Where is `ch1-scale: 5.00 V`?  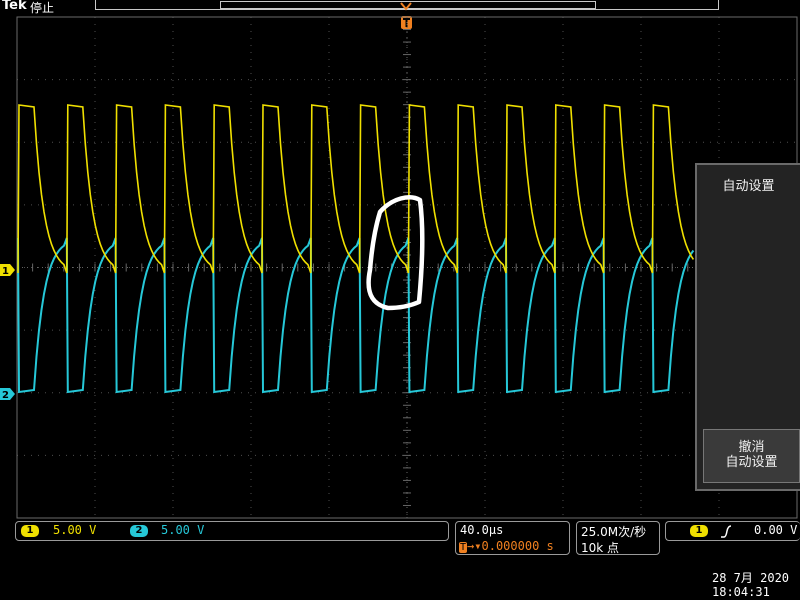
ch1-scale: 5.00 V is located at coordinates (74, 530).